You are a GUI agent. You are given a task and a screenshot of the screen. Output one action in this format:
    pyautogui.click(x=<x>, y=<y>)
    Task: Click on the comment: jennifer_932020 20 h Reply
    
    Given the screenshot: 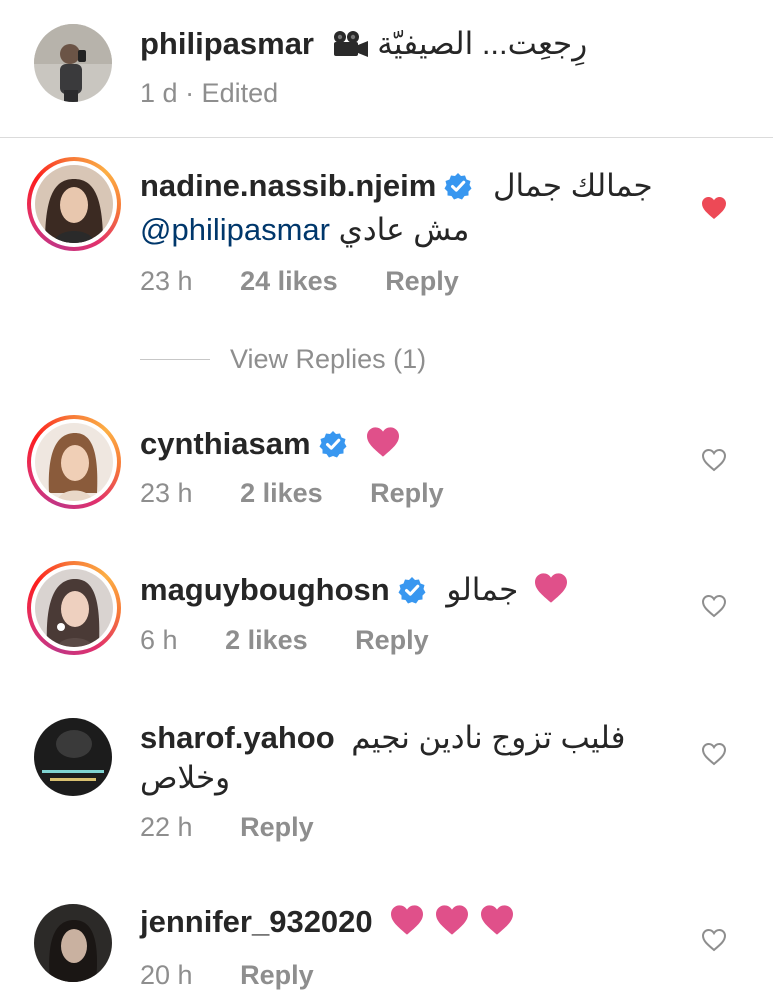 What is the action you would take?
    pyautogui.click(x=386, y=947)
    